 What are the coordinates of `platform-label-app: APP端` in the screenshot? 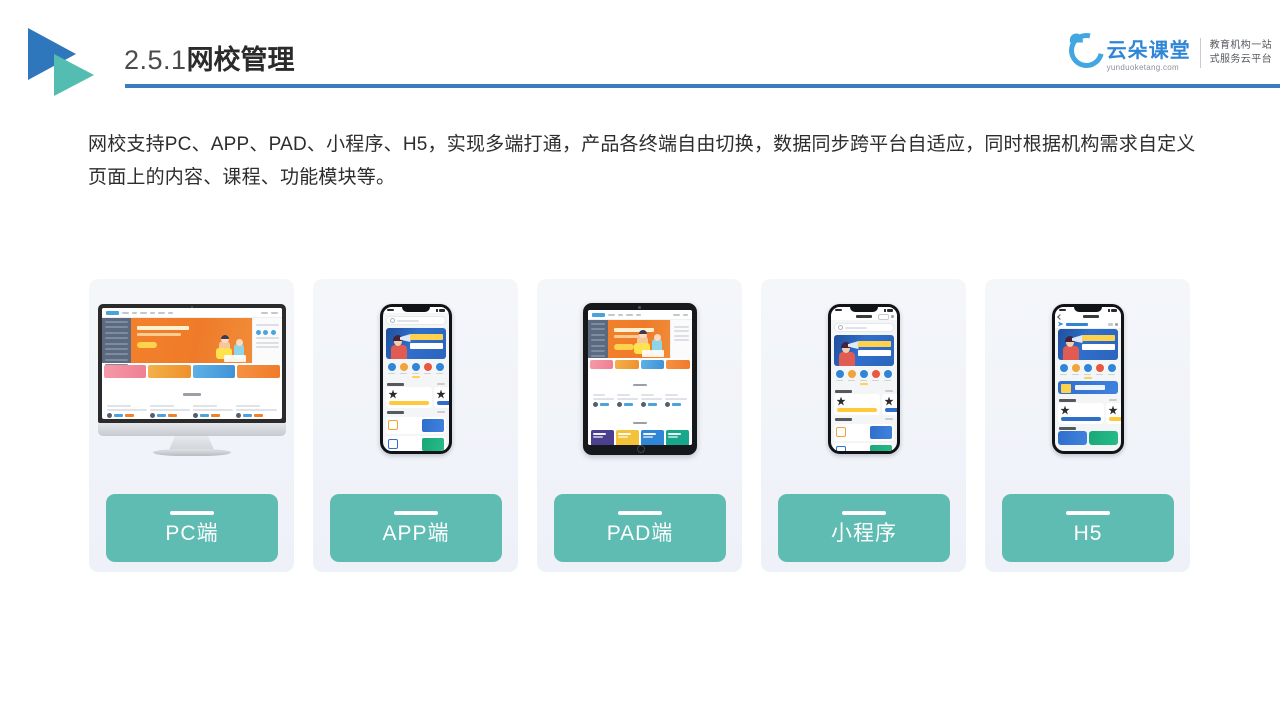 It's located at (416, 528).